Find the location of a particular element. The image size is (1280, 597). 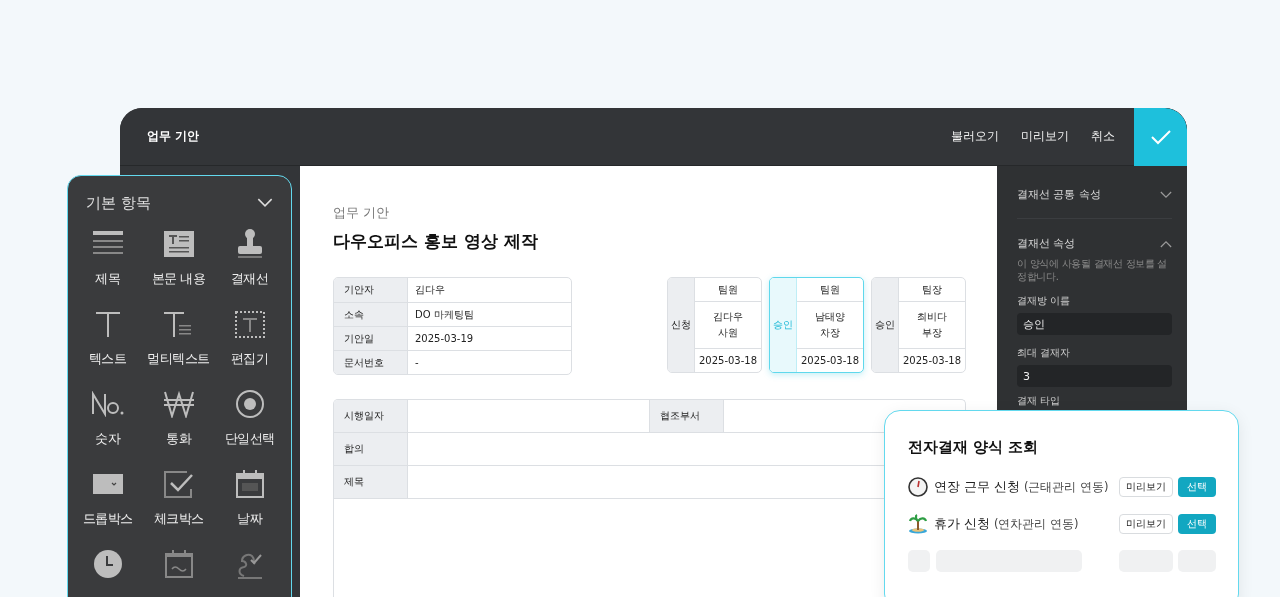

input-field: 승인 is located at coordinates (1094, 324).